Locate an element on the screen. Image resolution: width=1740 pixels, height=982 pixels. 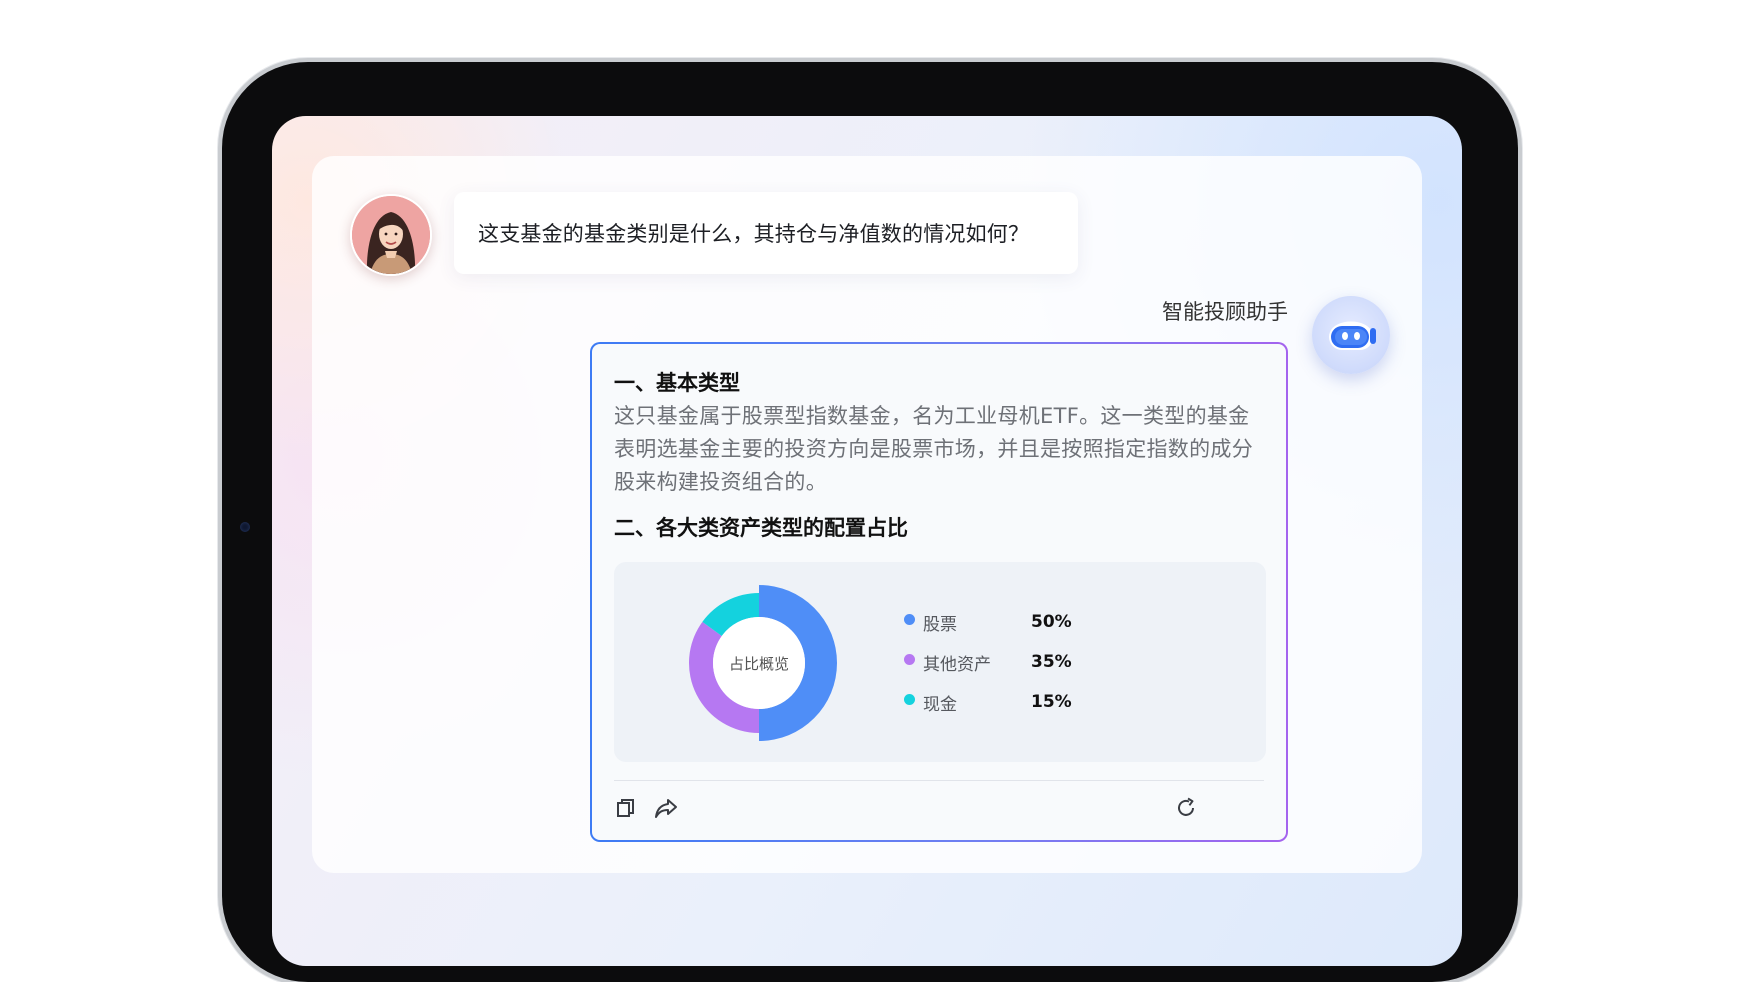
legend-item: 其他资产 35% is located at coordinates (988, 662).